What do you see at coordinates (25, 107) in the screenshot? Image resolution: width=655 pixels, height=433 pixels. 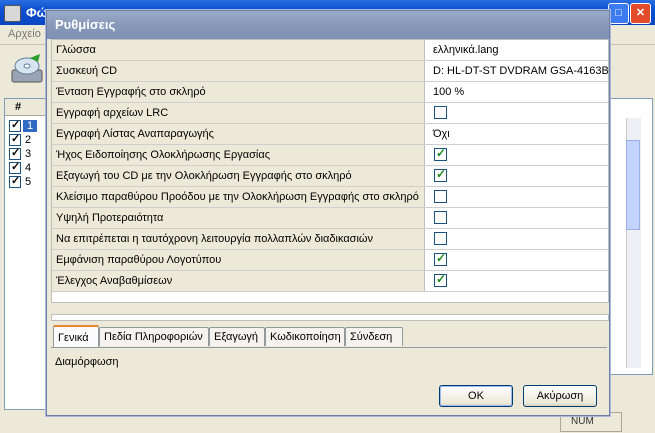 I see `track-list-header: #` at bounding box center [25, 107].